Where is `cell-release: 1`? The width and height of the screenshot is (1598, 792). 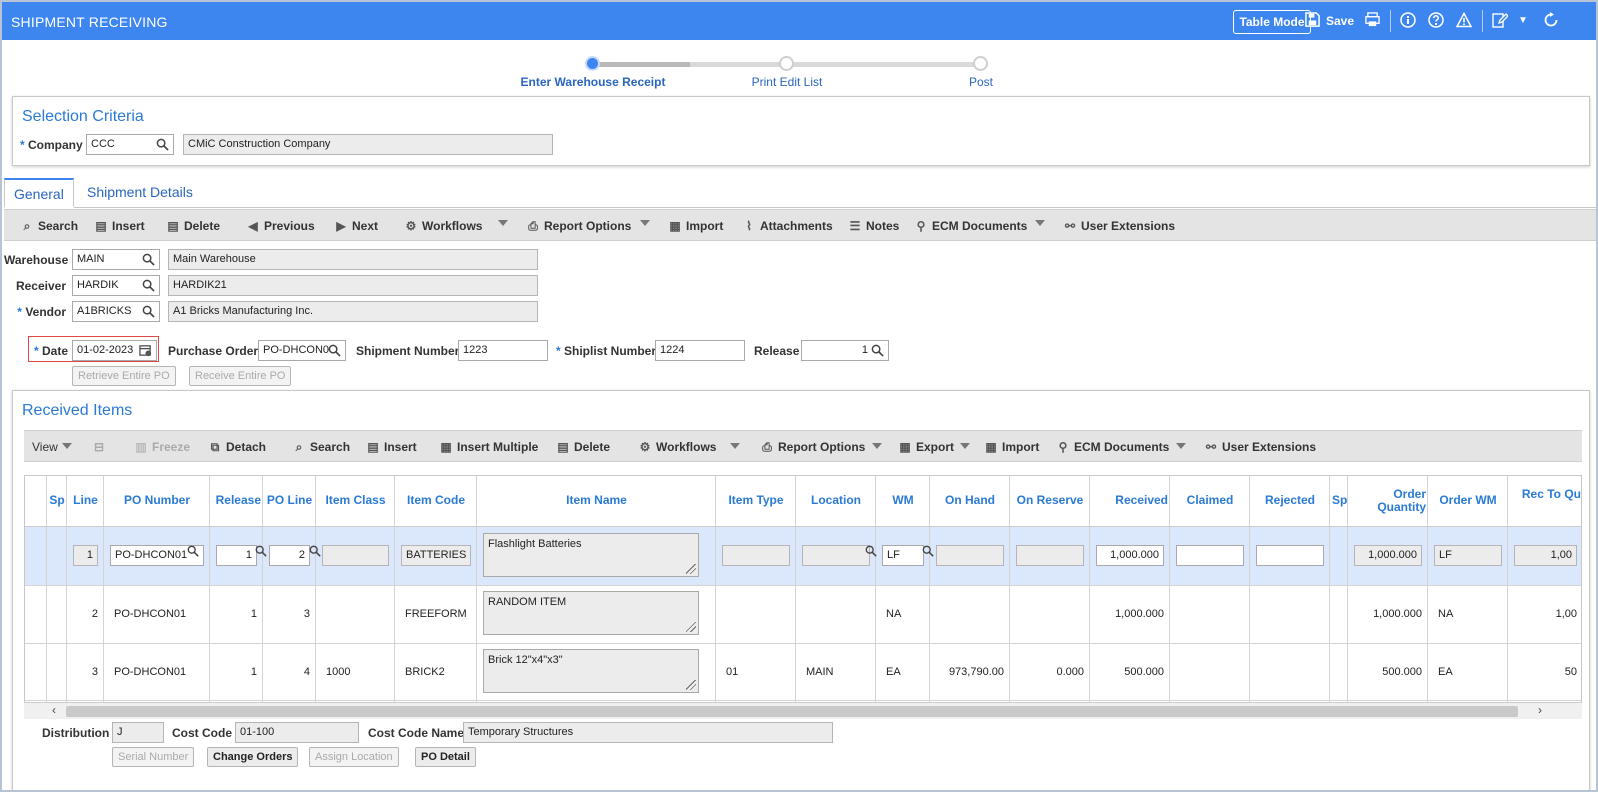
cell-release: 1 is located at coordinates (236, 555).